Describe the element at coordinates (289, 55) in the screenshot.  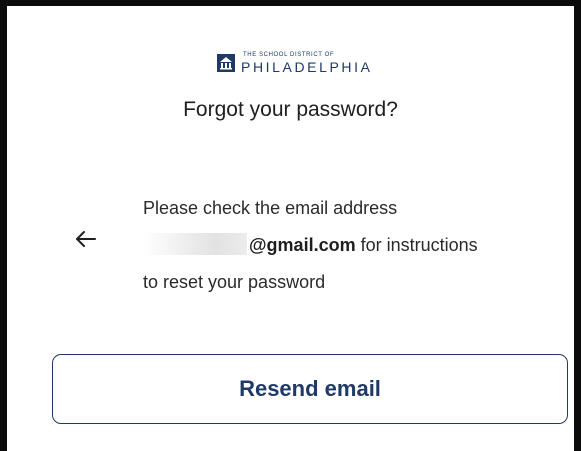
I see `logo-top-line: THE SCHOOL DISTRICT OF` at that location.